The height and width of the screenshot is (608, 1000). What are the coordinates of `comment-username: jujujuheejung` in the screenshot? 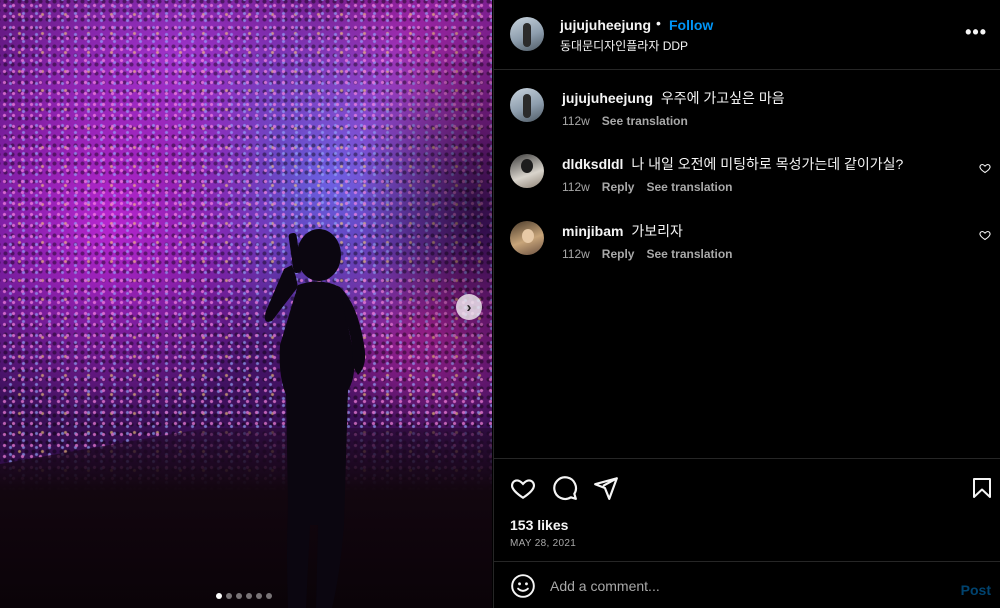 It's located at (607, 98).